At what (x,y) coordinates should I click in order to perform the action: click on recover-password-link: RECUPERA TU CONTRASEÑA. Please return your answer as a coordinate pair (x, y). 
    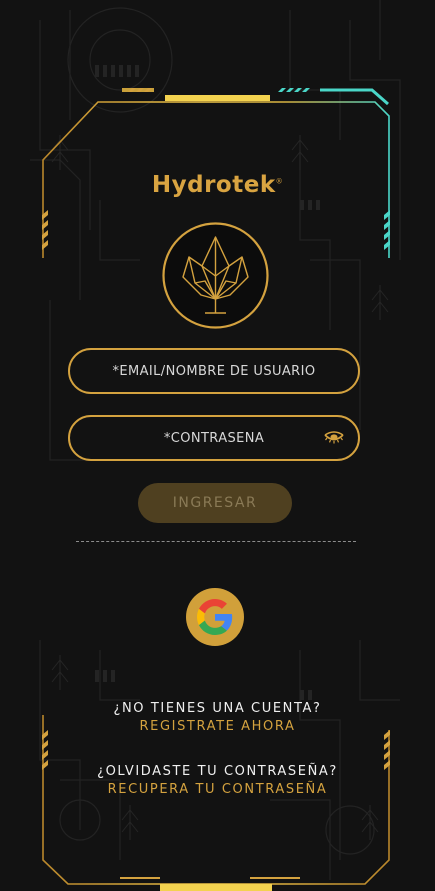
    Looking at the image, I should click on (217, 789).